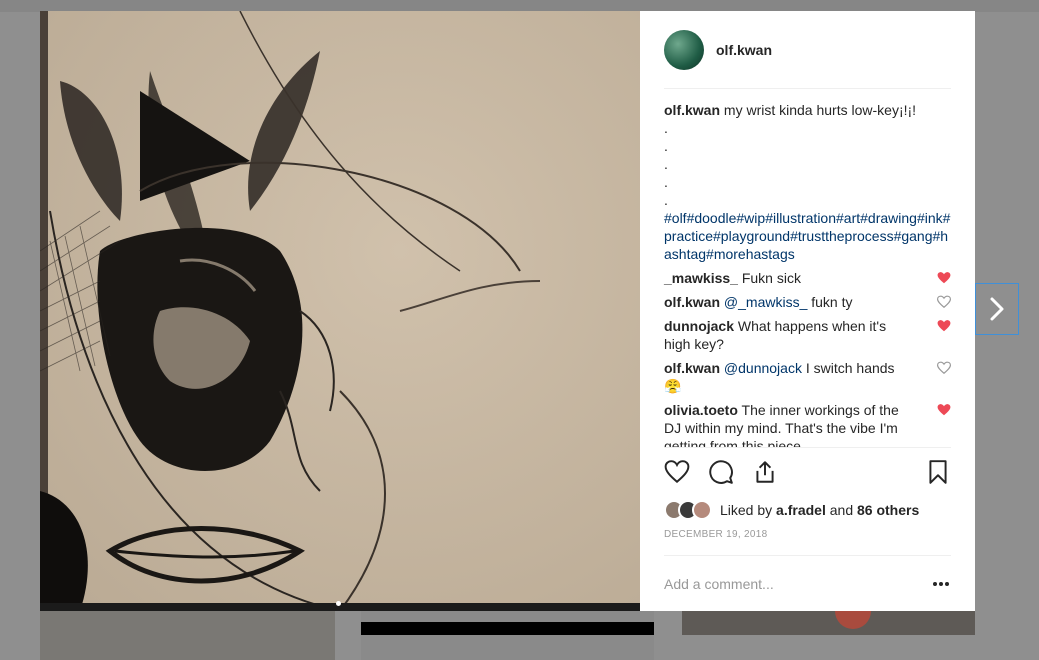  I want to click on comment-username: olivia.toeto, so click(701, 410).